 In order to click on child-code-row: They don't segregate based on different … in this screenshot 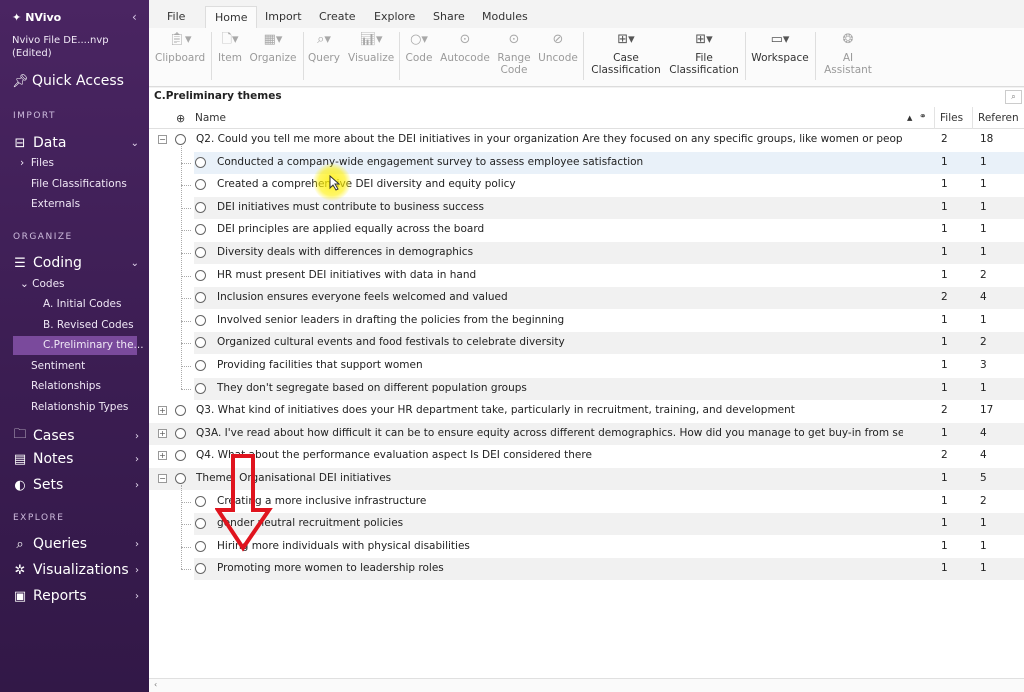, I will do `click(602, 388)`.